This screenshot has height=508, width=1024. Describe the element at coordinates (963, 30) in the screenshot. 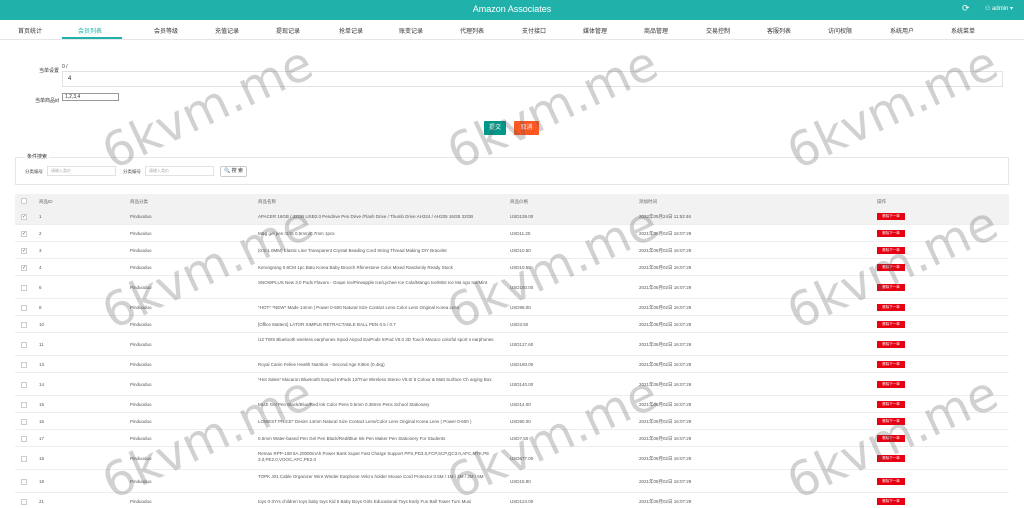

I see `tab-15: 系统菜单` at that location.